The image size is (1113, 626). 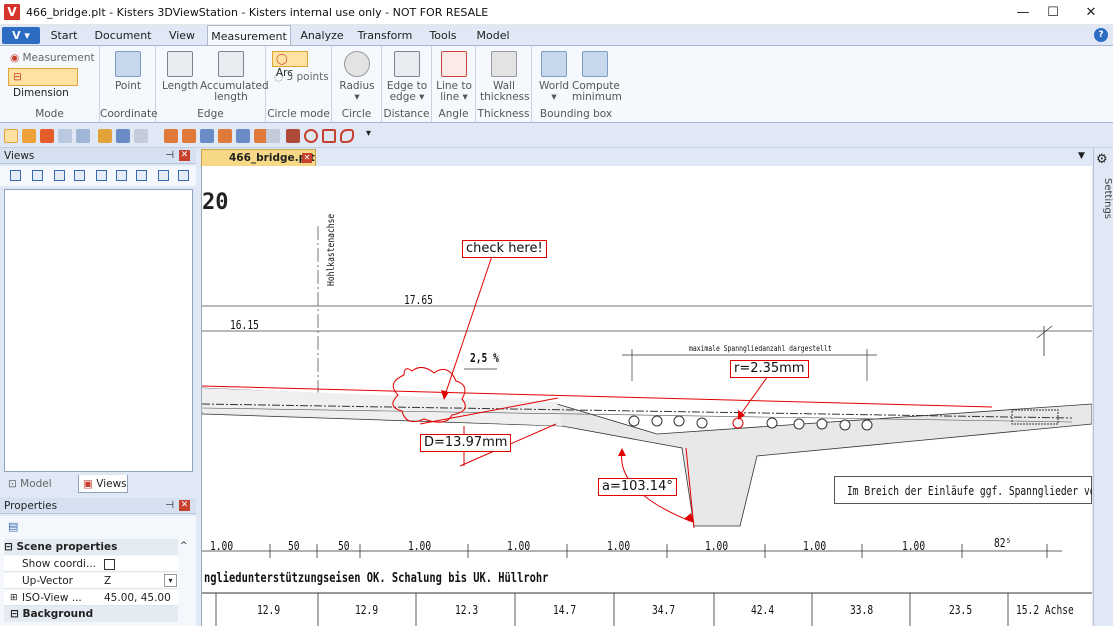 What do you see at coordinates (769, 369) in the screenshot?
I see `radius-measurement-label: r=2.35mm` at bounding box center [769, 369].